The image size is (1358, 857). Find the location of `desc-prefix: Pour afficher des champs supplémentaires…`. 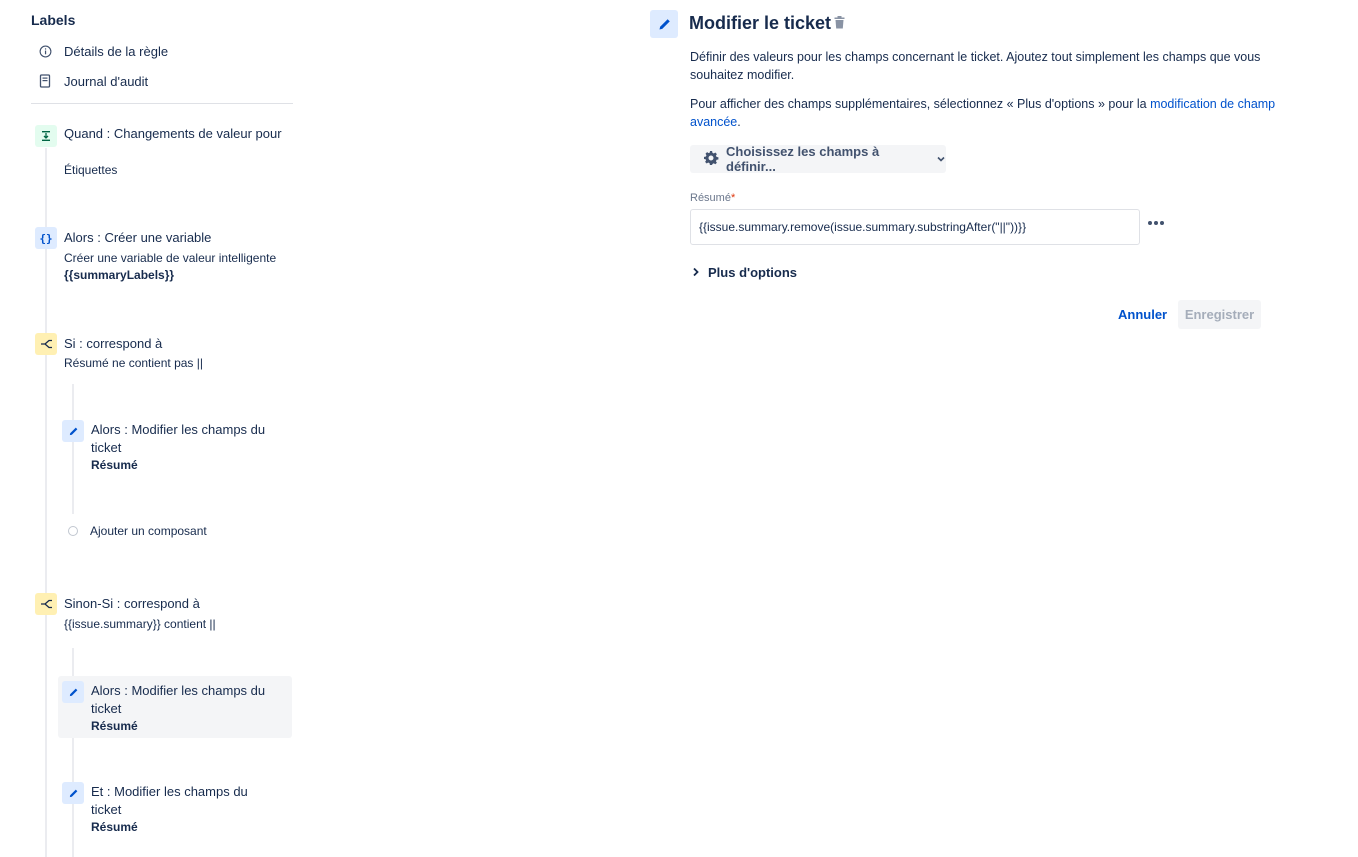

desc-prefix: Pour afficher des champs supplémentaires… is located at coordinates (920, 104).